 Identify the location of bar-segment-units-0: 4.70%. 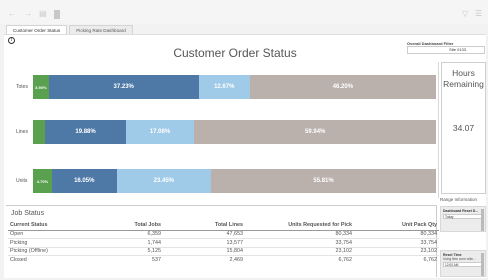
(42, 181).